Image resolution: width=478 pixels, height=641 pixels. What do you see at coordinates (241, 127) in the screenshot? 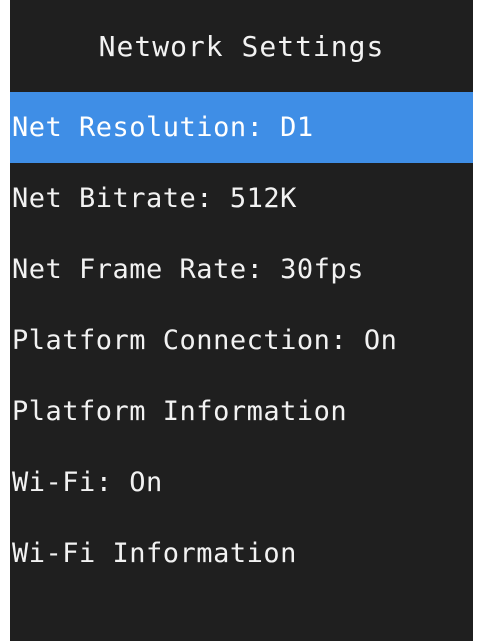
I see `menu-item-net-resolution: Net Resolution: D1` at bounding box center [241, 127].